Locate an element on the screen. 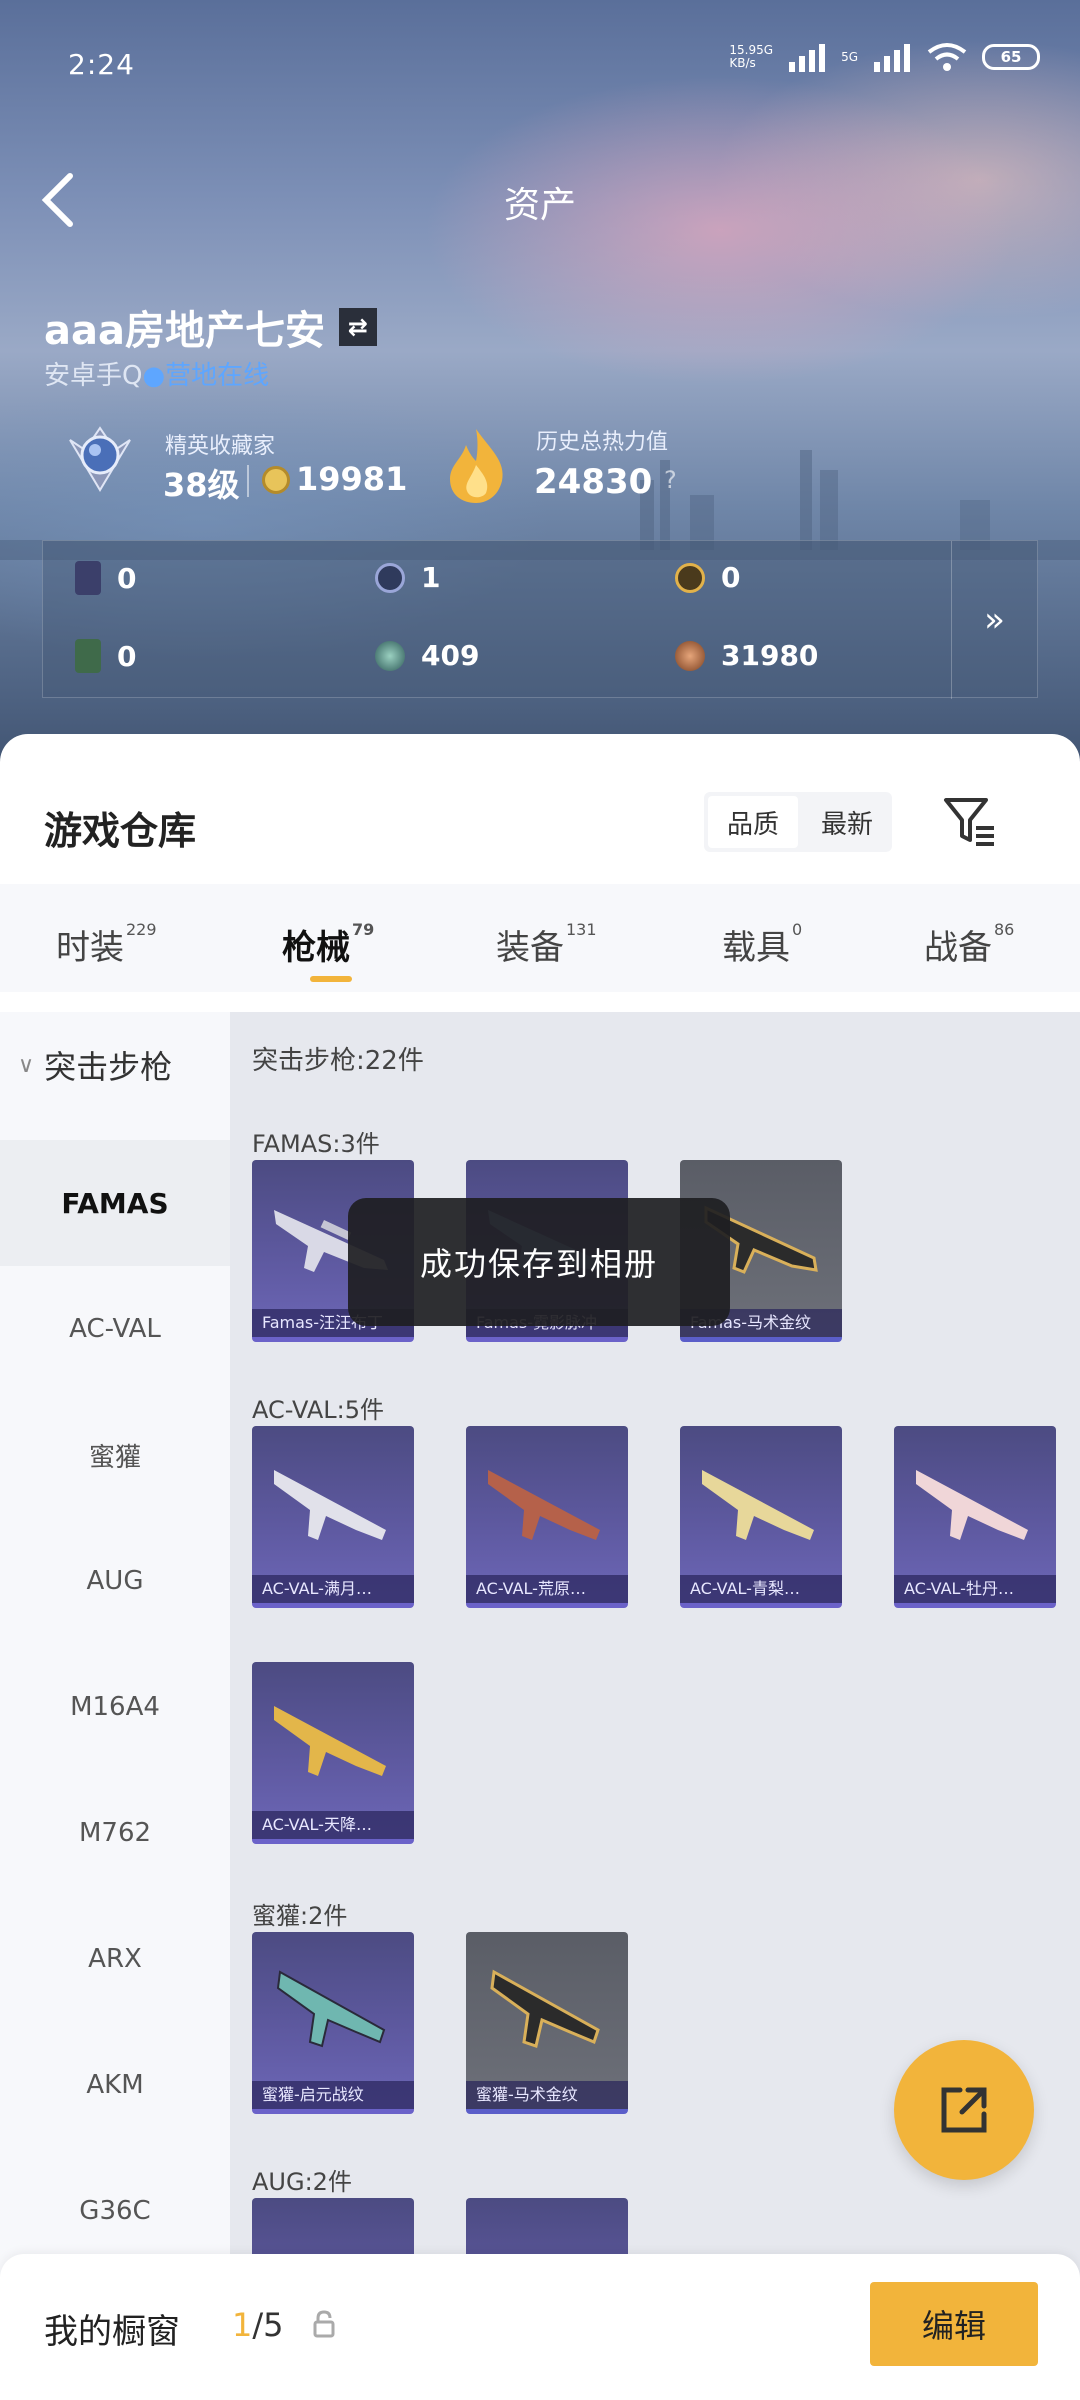  sidebar-item-famas: FAMAS is located at coordinates (115, 1203).